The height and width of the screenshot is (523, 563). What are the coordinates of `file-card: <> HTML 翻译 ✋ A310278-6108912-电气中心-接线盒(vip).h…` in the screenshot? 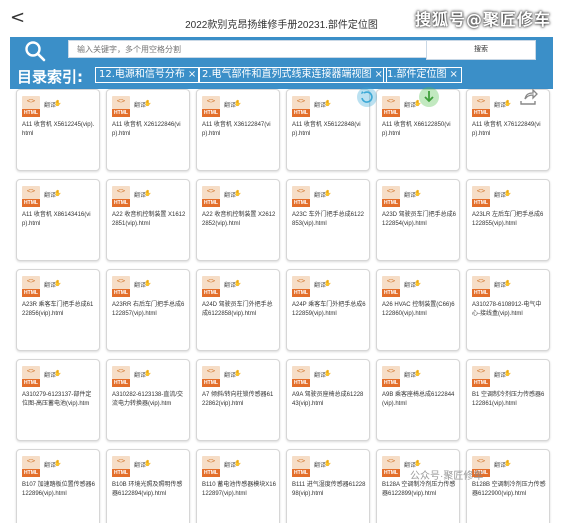 It's located at (508, 310).